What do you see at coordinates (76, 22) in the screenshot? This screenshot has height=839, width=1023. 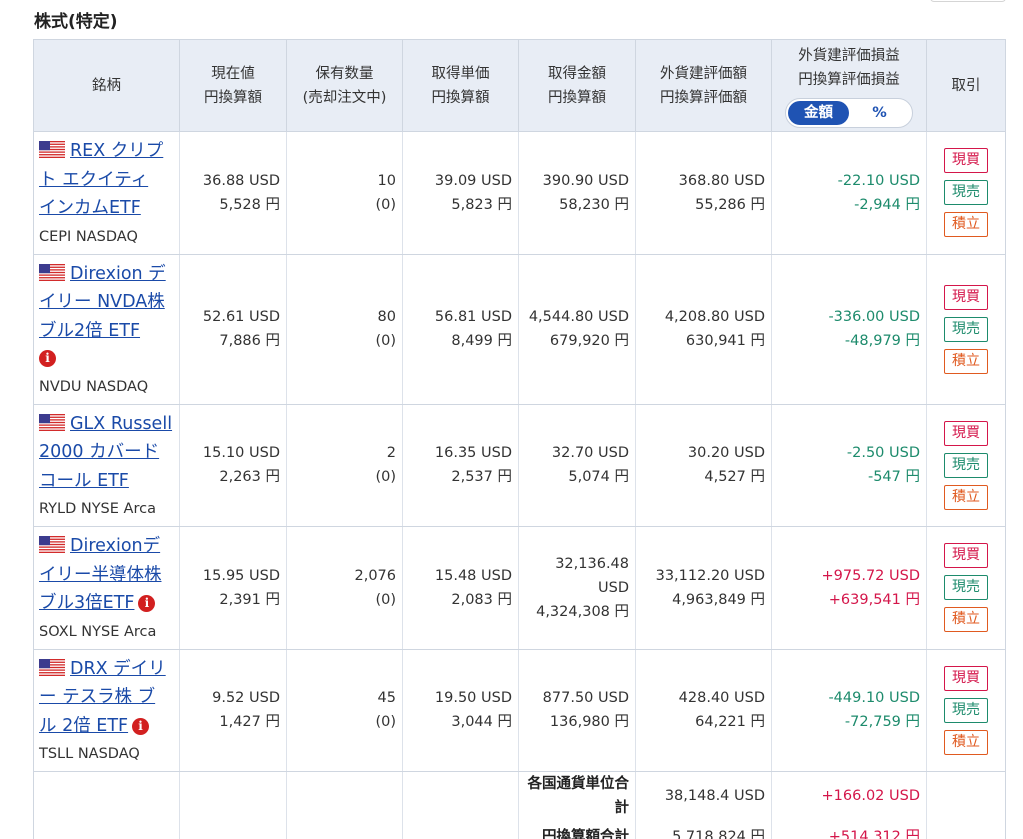 I see `section-title: 株式(特定)` at bounding box center [76, 22].